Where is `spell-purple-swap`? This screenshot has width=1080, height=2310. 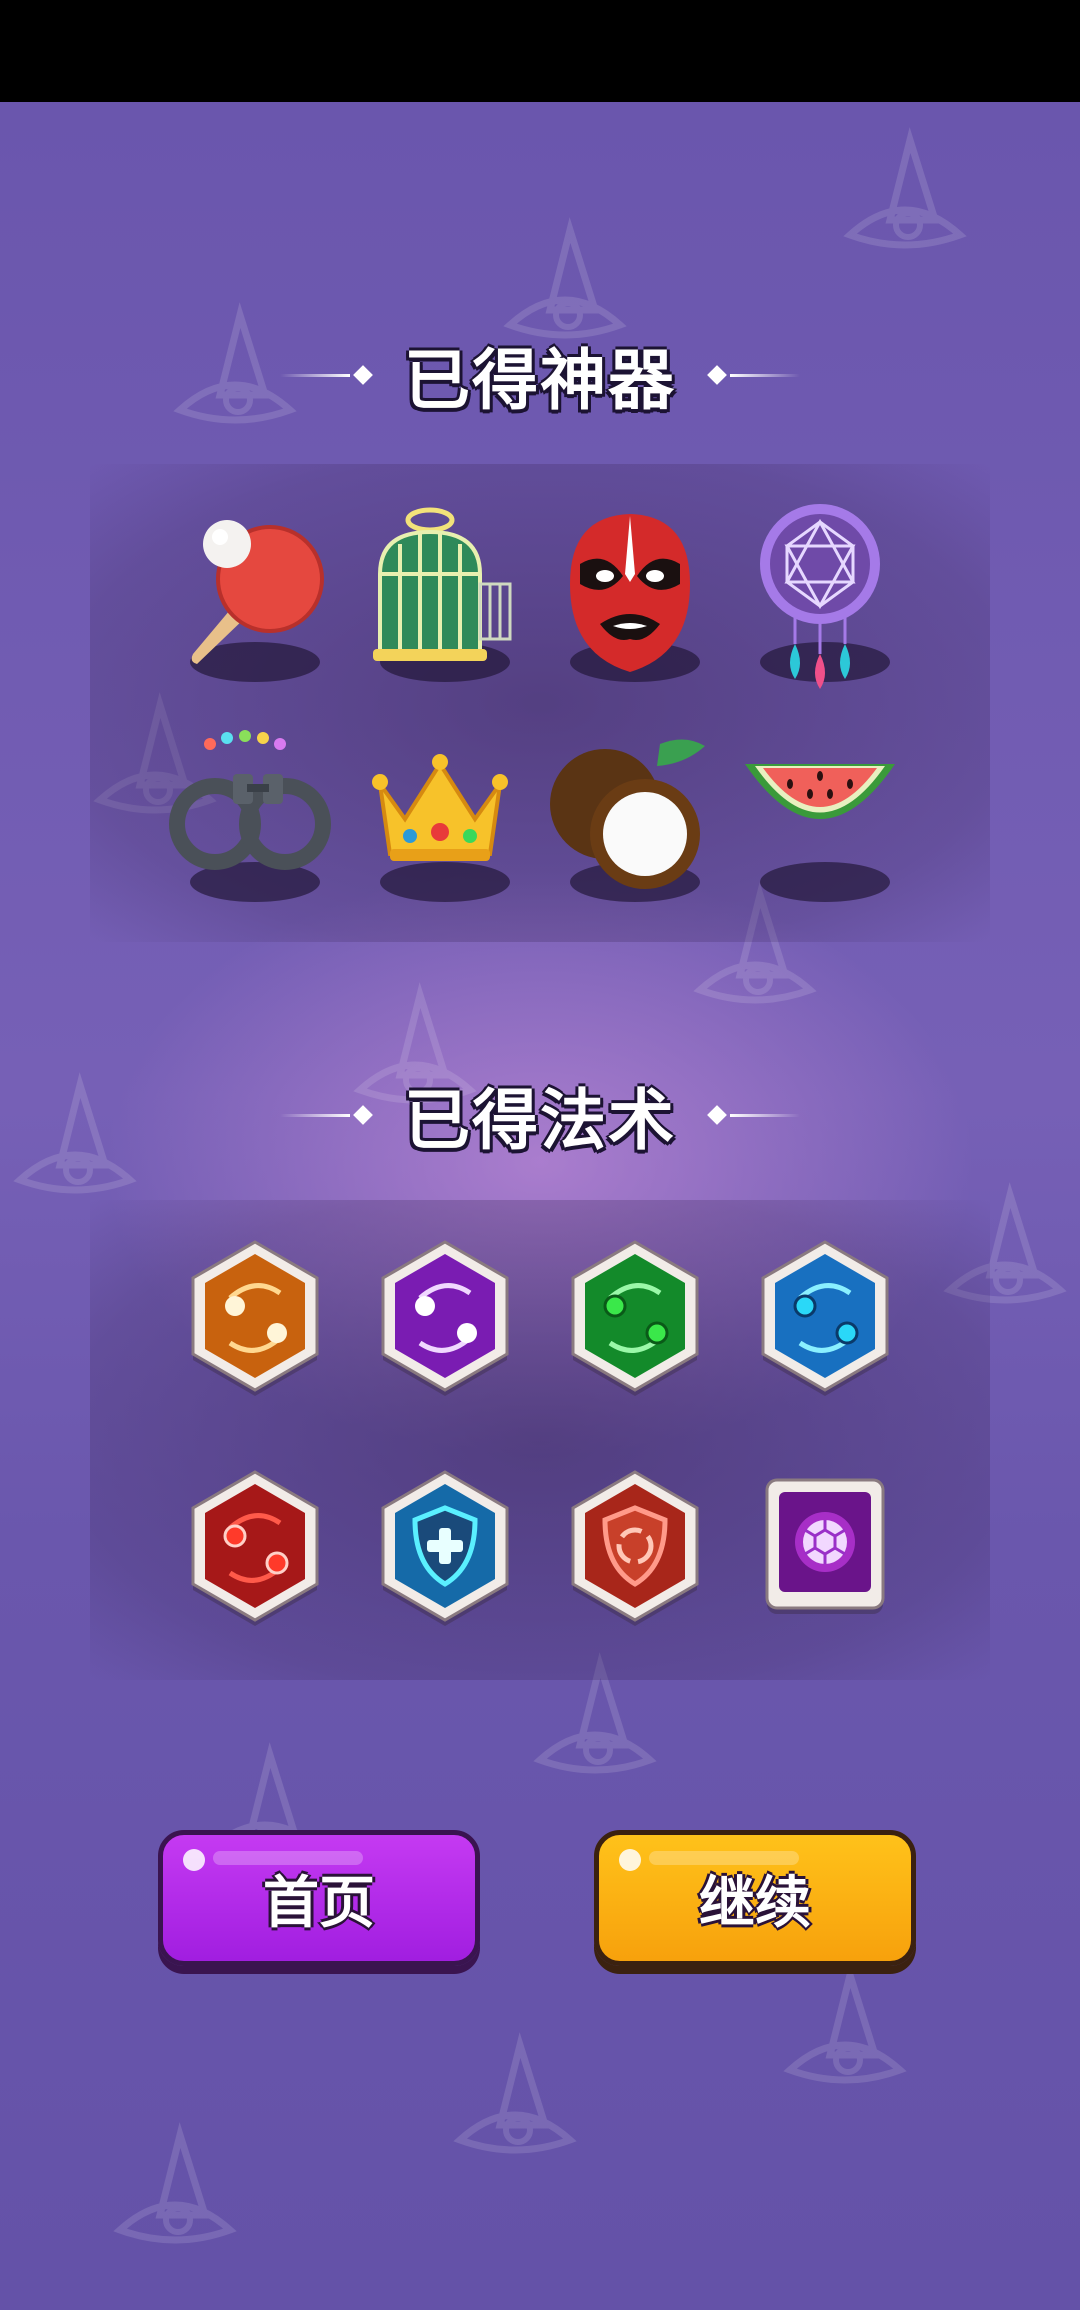 spell-purple-swap is located at coordinates (445, 1318).